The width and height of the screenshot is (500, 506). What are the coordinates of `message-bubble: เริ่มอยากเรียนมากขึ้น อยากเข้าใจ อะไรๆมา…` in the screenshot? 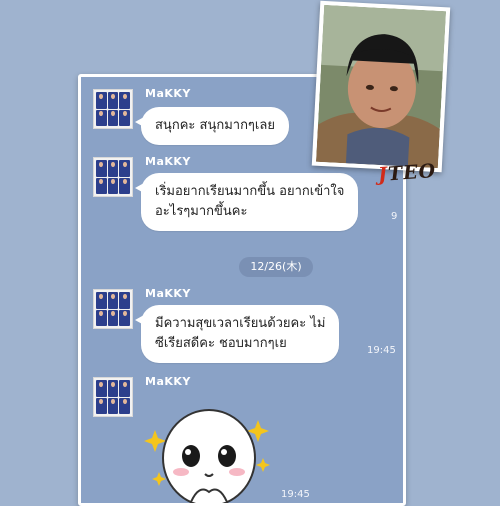 It's located at (246, 202).